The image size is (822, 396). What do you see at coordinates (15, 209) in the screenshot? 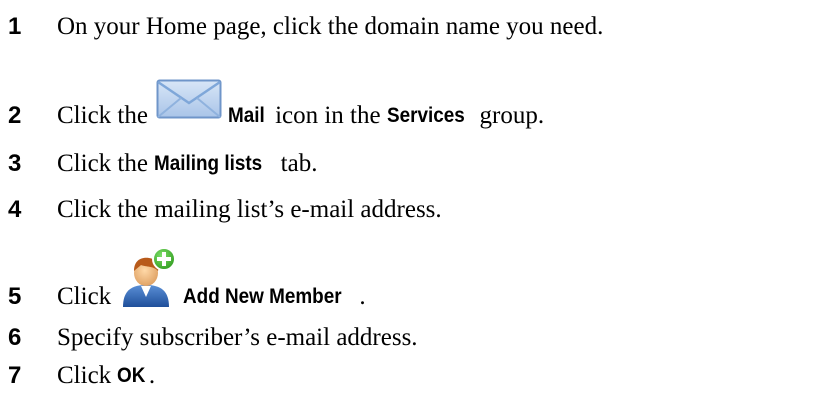
I see `step-number: 4` at bounding box center [15, 209].